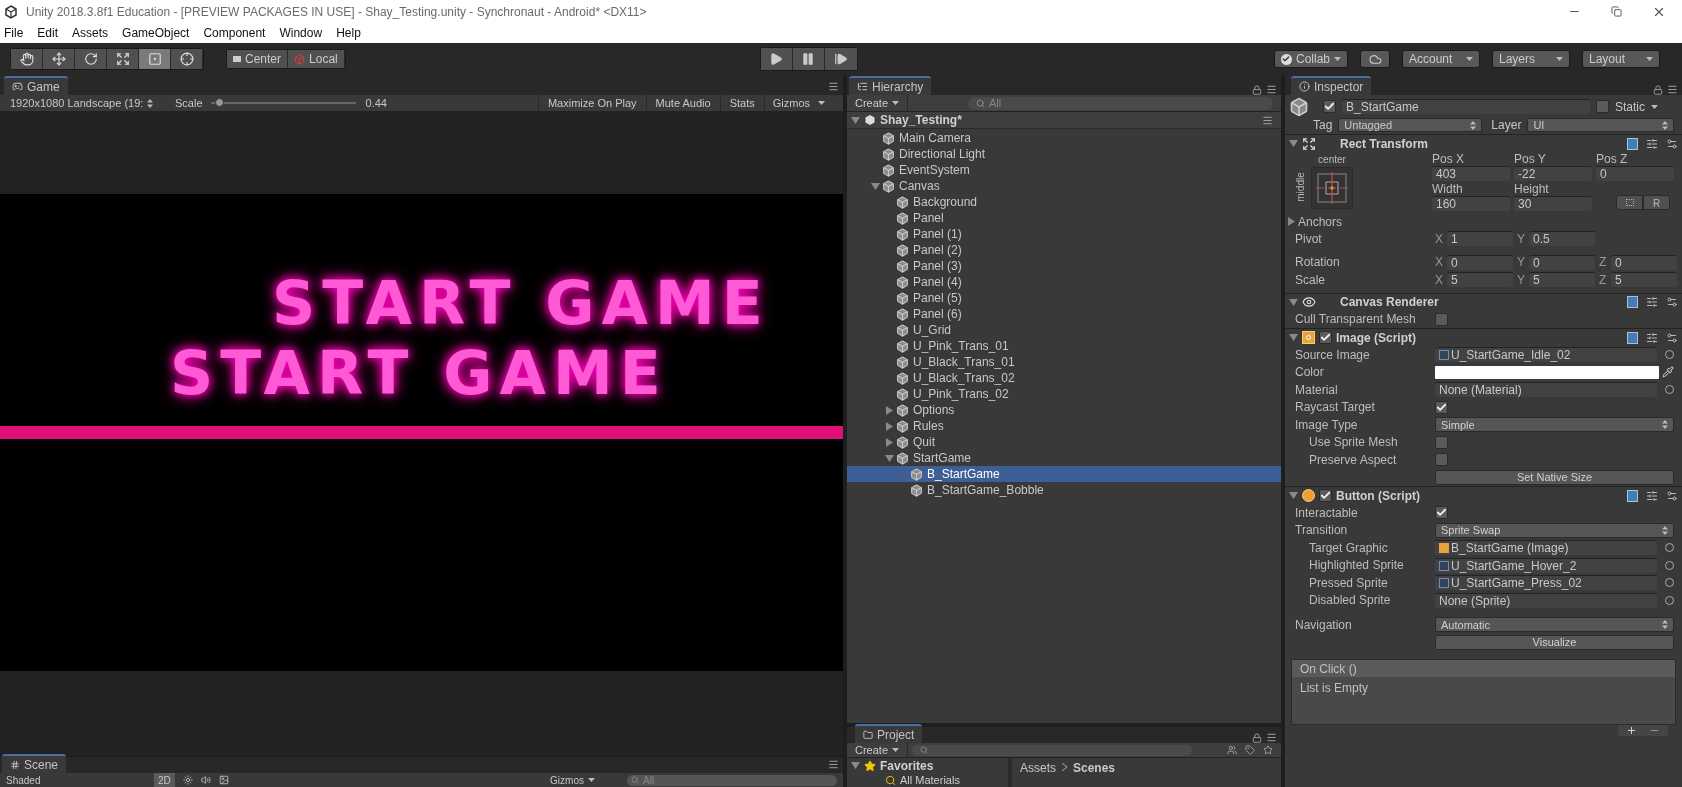 The image size is (1682, 787). What do you see at coordinates (776, 59) in the screenshot?
I see `play-button` at bounding box center [776, 59].